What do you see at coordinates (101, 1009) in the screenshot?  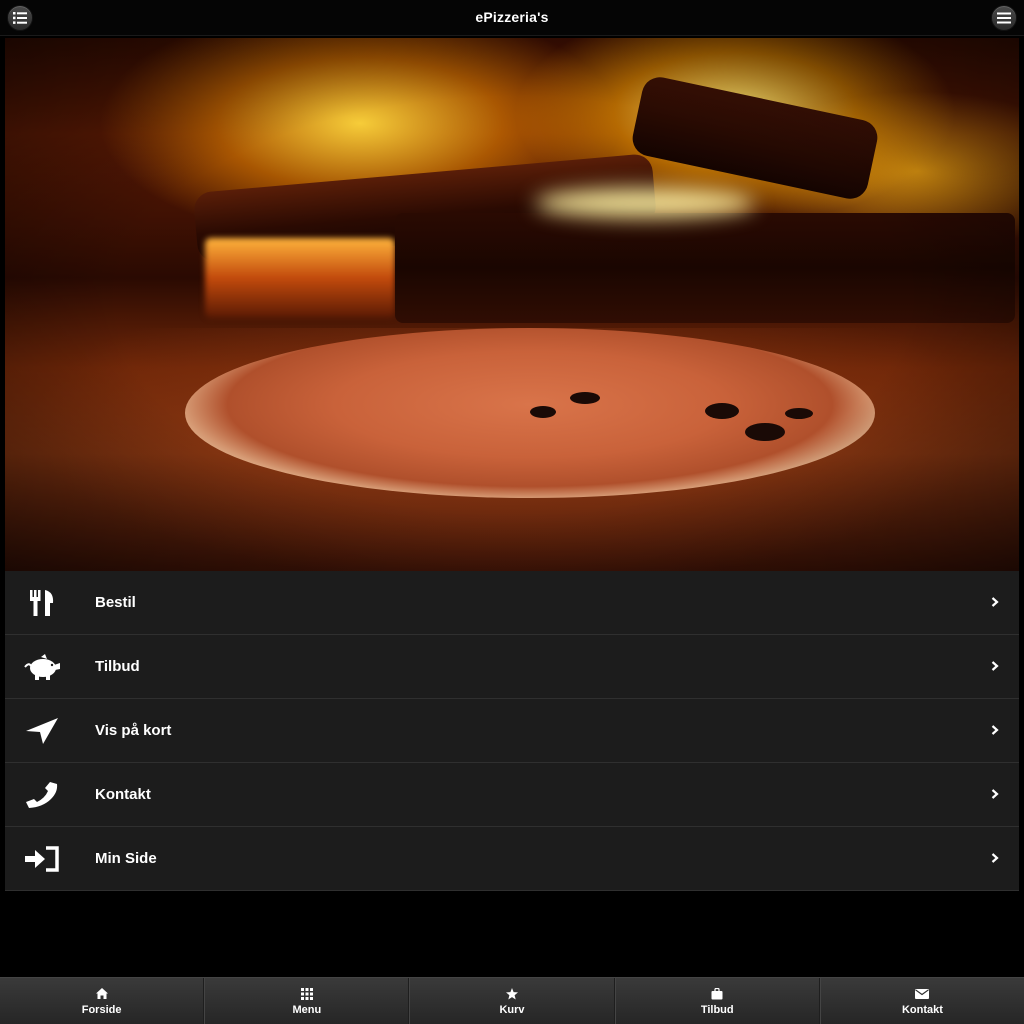 I see `tab-label: Forside` at bounding box center [101, 1009].